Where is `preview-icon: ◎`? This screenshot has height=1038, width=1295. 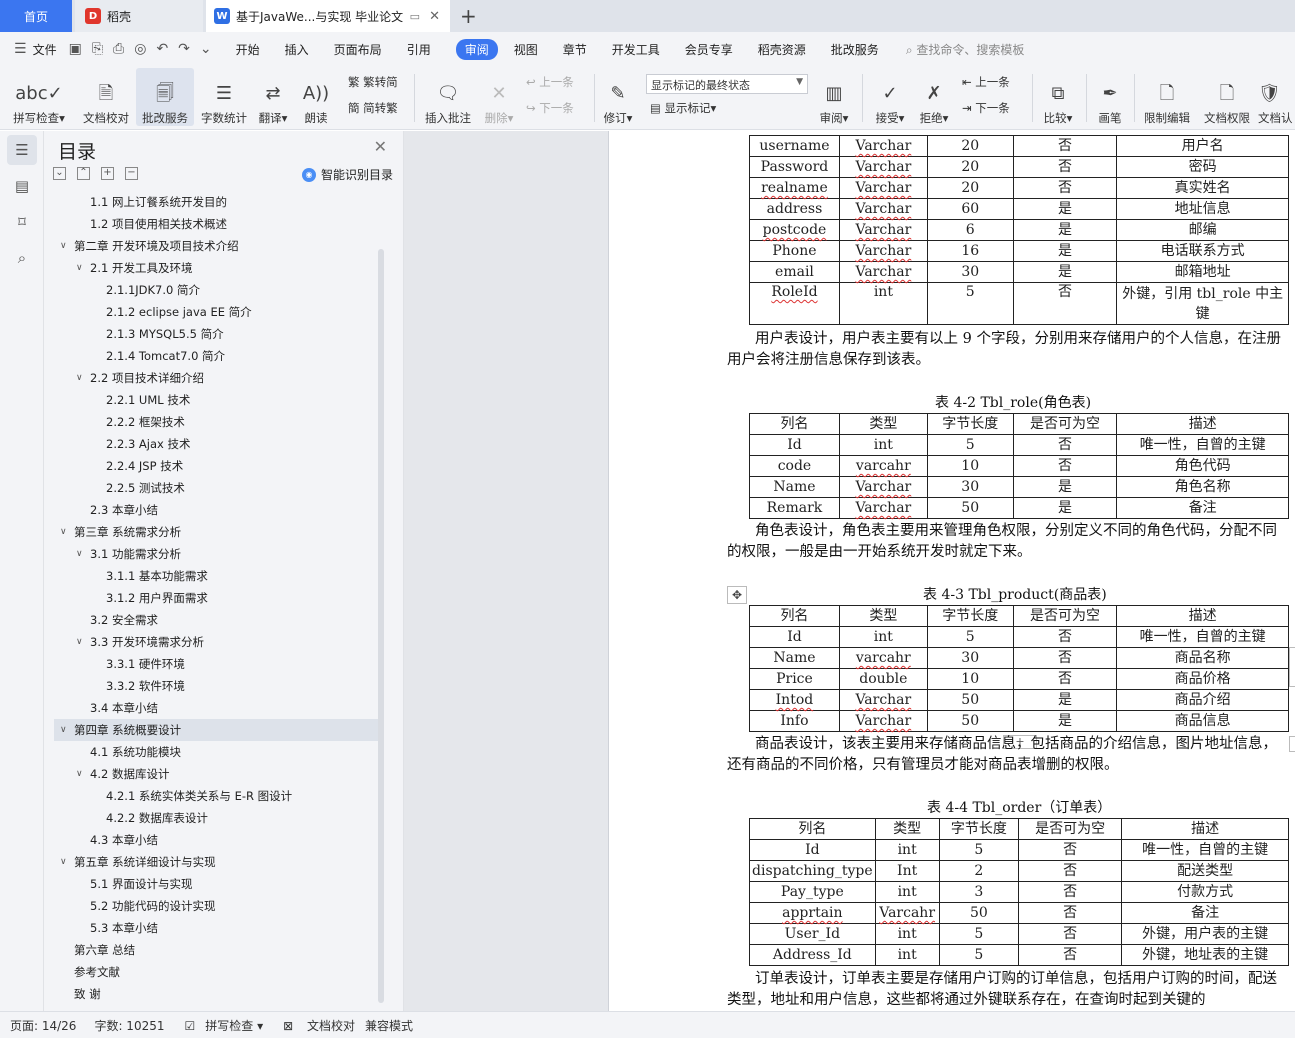 preview-icon: ◎ is located at coordinates (140, 49).